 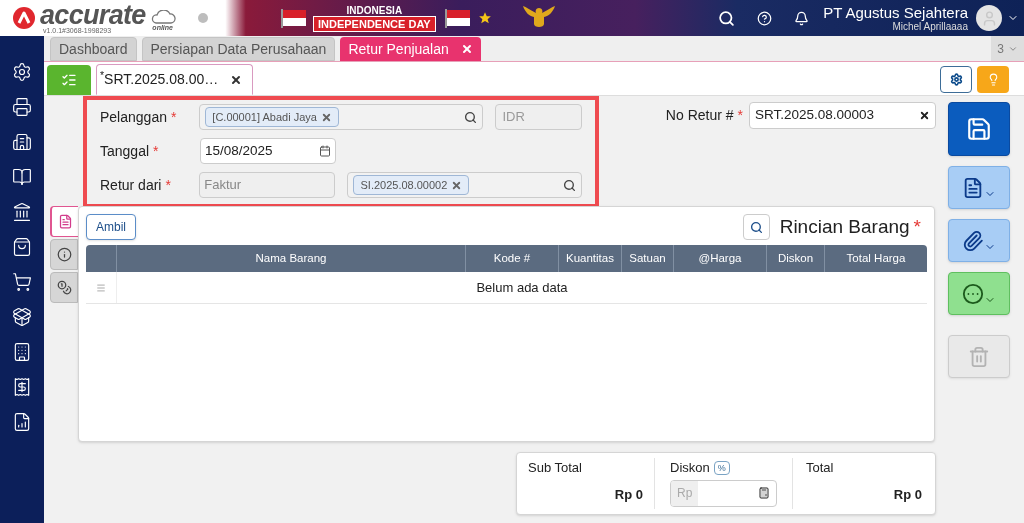 I want to click on invoice-field: SI.2025.08.00002, so click(x=464, y=185).